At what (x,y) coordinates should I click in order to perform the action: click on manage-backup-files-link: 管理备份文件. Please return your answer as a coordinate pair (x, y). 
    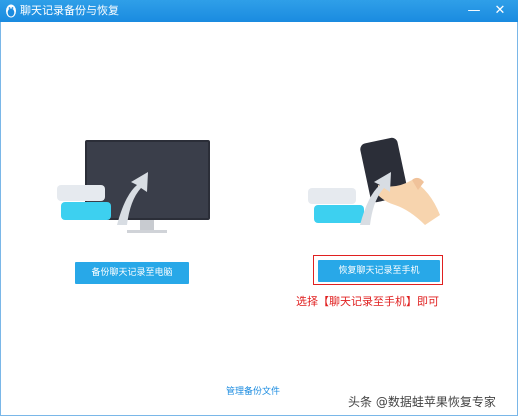
    Looking at the image, I should click on (253, 390).